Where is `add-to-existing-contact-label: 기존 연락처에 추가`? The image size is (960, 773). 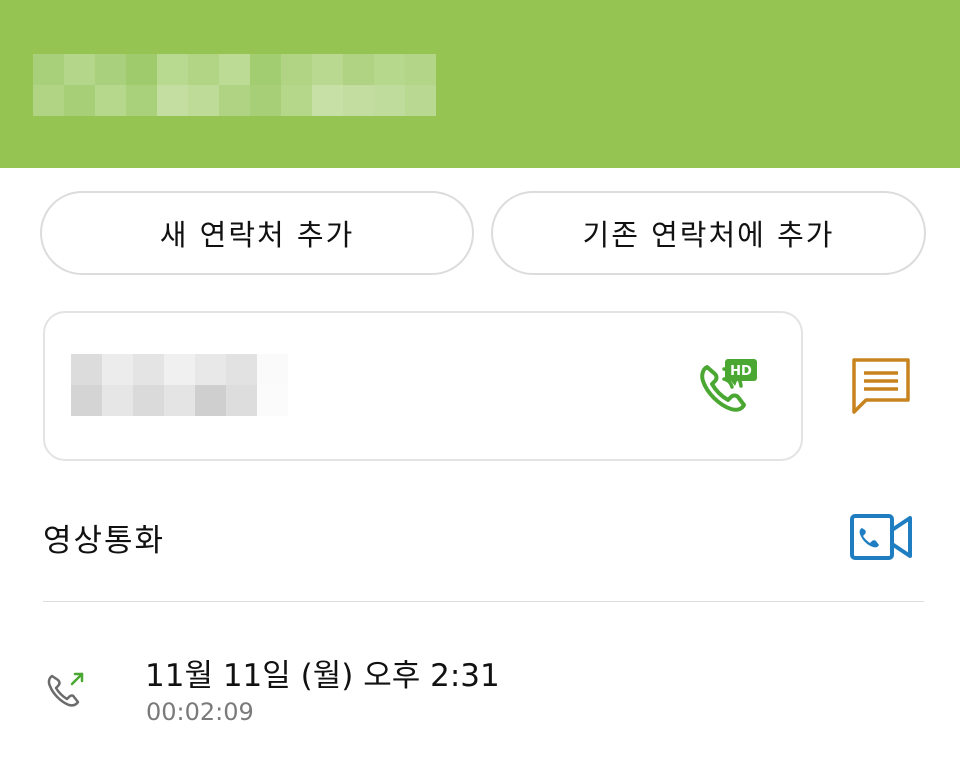
add-to-existing-contact-label: 기존 연락처에 추가 is located at coordinates (708, 235).